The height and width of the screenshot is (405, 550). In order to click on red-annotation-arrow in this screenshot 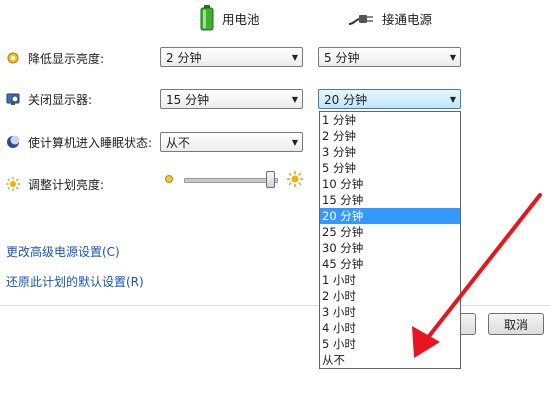, I will do `click(477, 275)`.